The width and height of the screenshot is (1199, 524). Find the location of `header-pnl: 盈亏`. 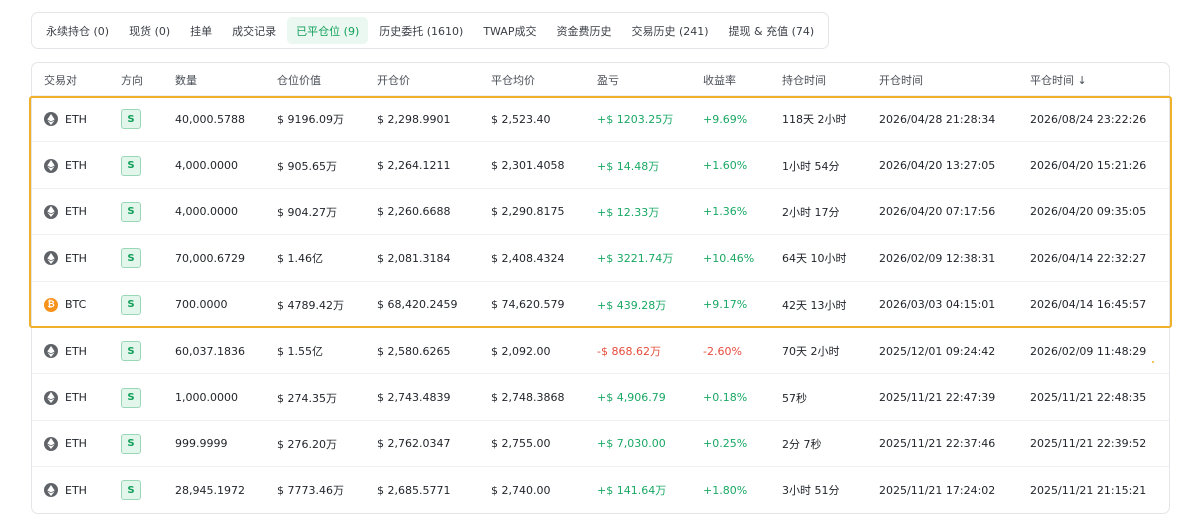

header-pnl: 盈亏 is located at coordinates (608, 80).